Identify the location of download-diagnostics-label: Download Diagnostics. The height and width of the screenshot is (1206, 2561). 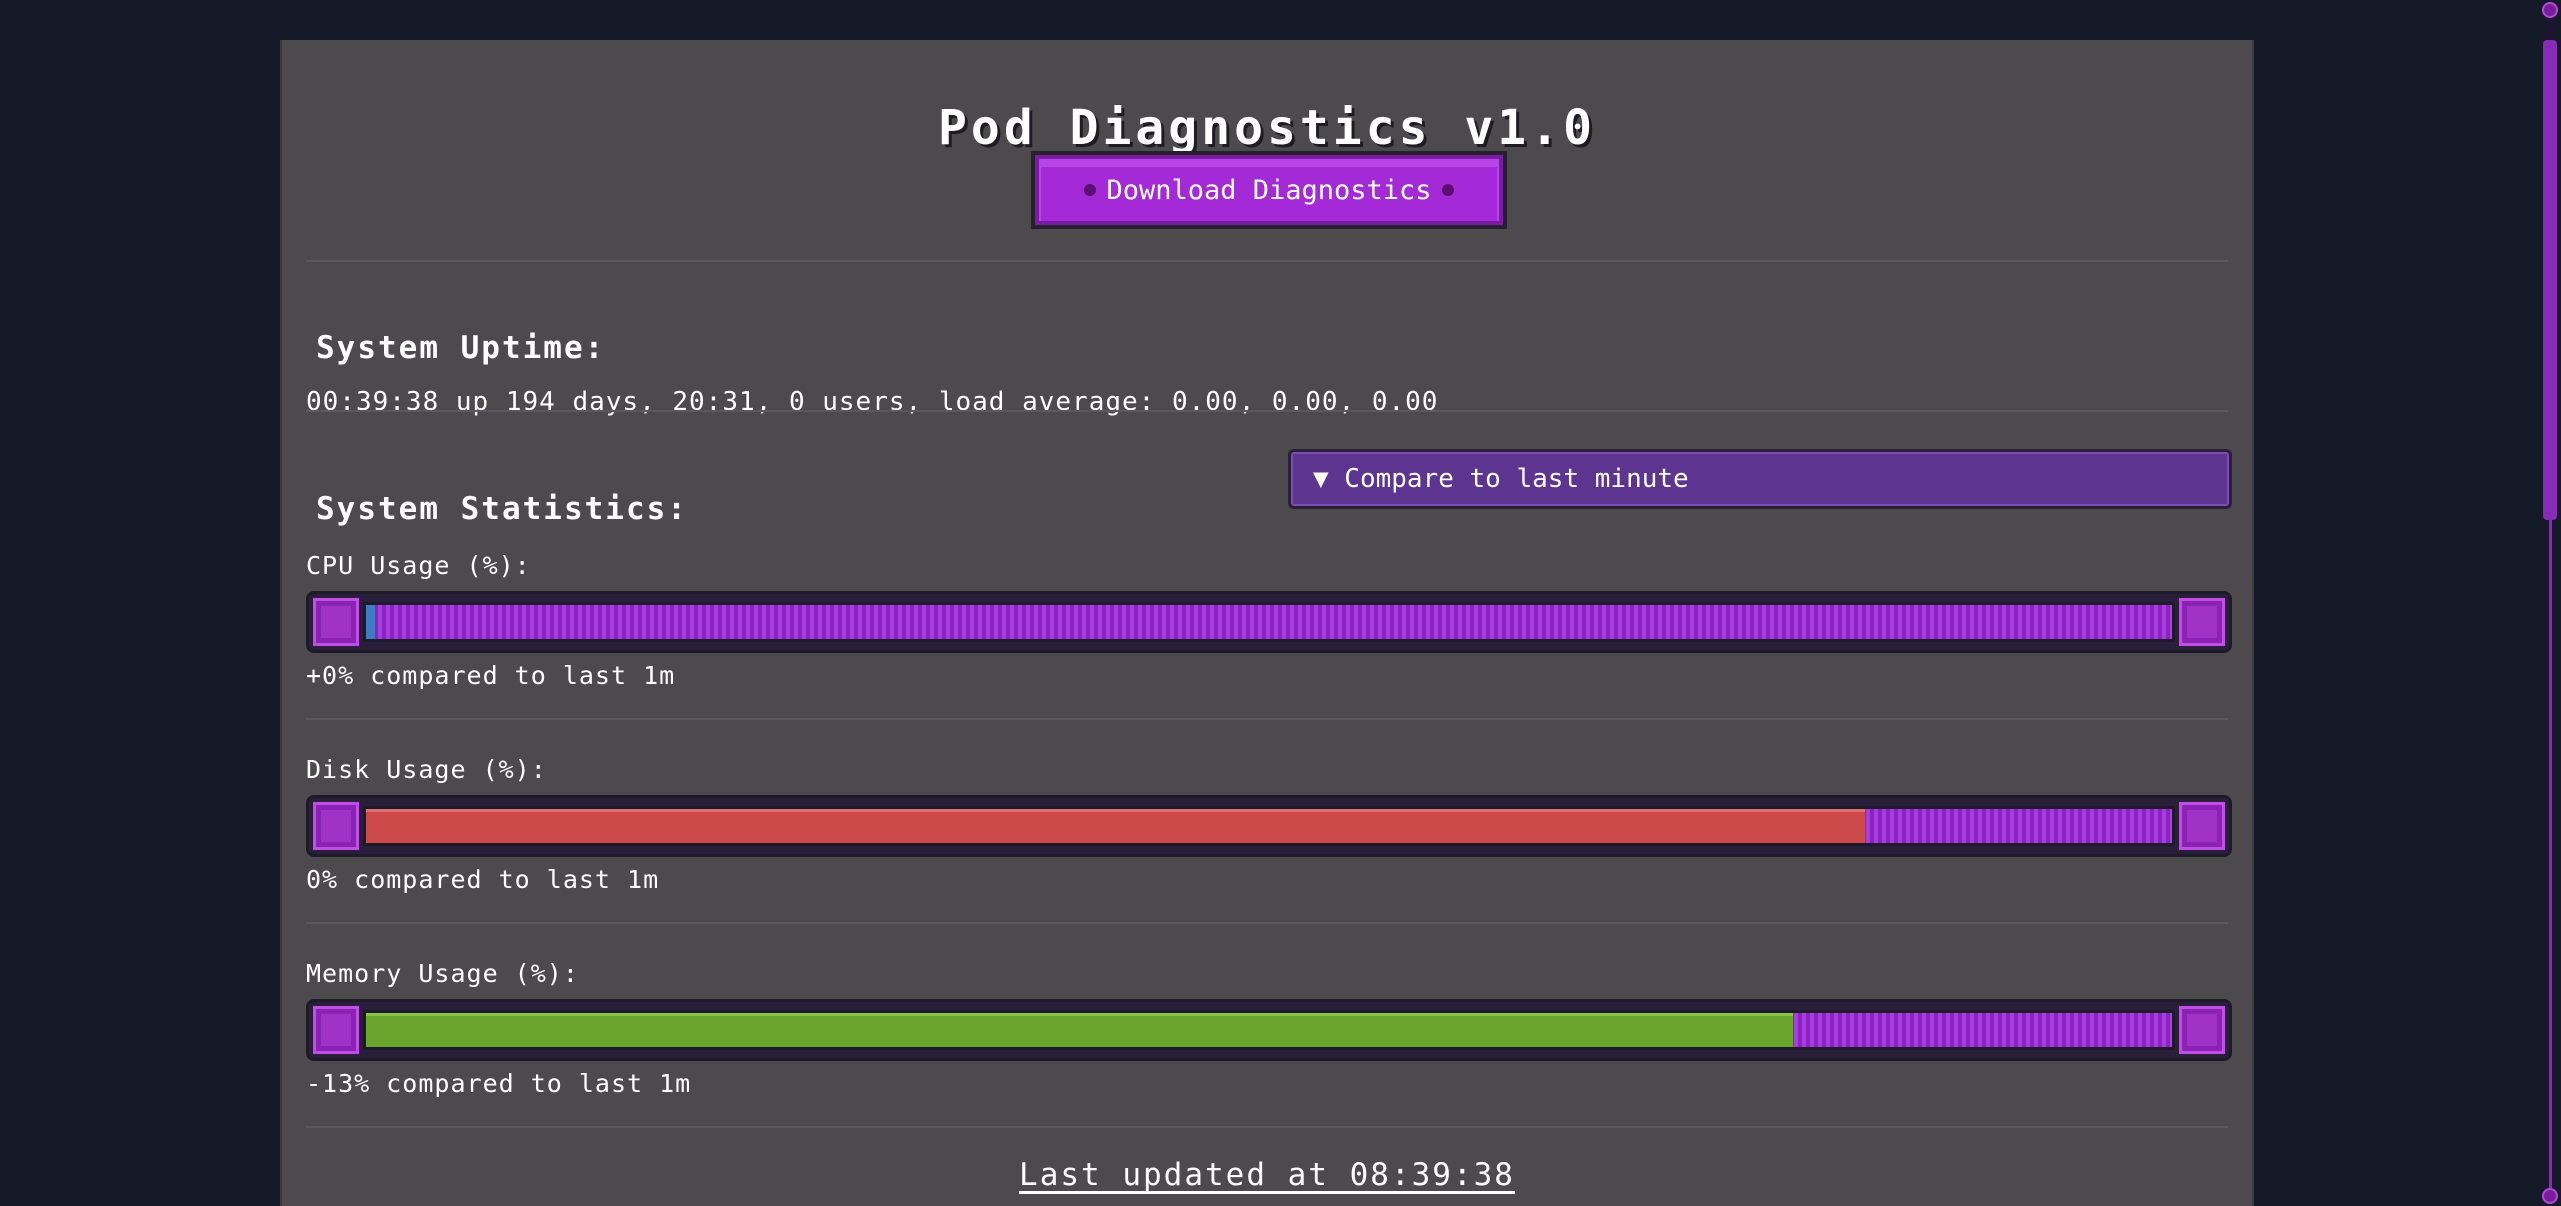
(1269, 190).